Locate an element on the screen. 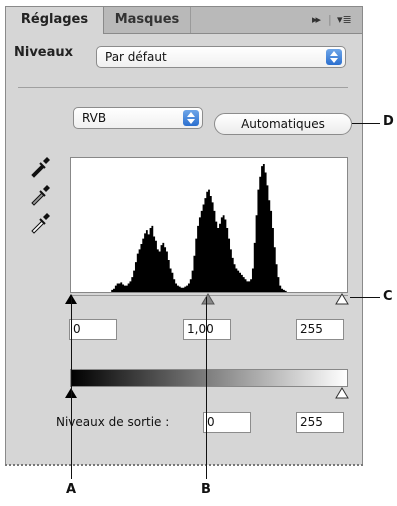 The height and width of the screenshot is (506, 397). tab-bar: Réglages Masques ▸▸ | ▾≣ is located at coordinates (184, 20).